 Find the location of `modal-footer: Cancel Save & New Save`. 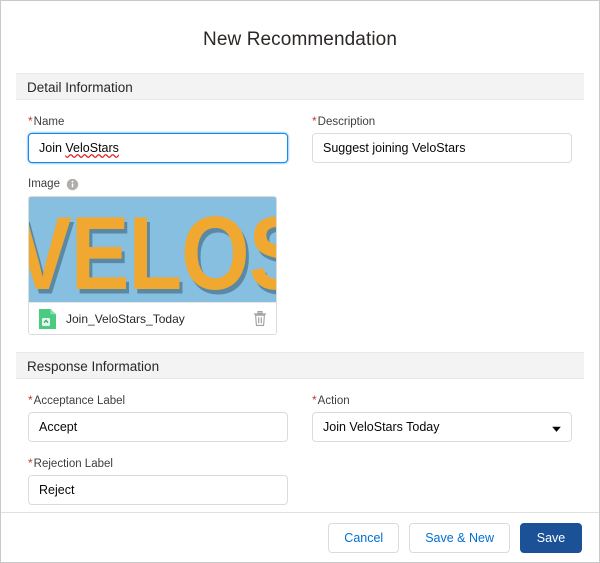

modal-footer: Cancel Save & New Save is located at coordinates (300, 537).